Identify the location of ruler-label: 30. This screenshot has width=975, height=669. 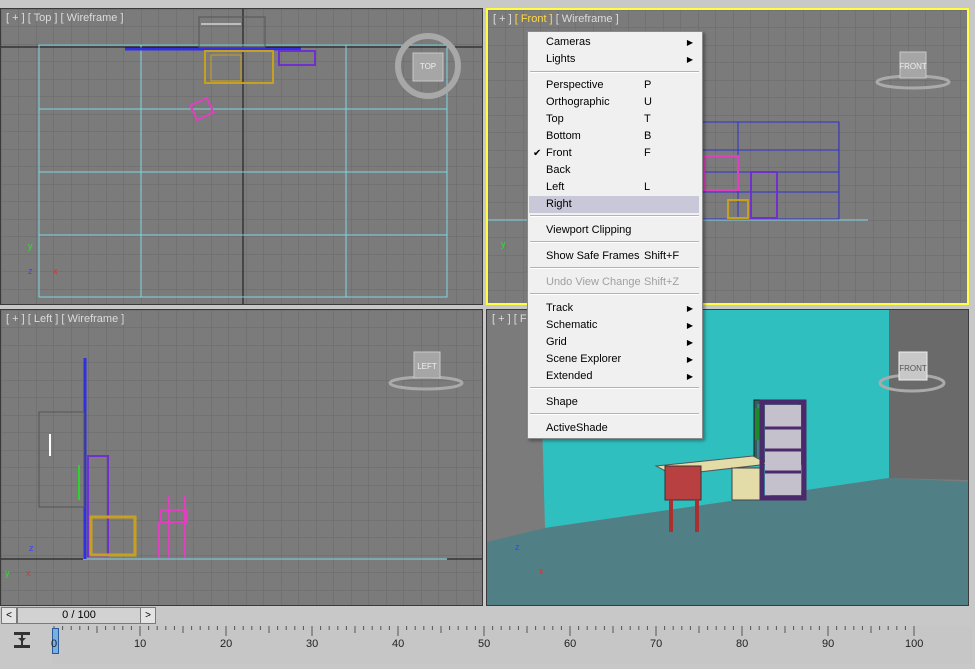
(312, 644).